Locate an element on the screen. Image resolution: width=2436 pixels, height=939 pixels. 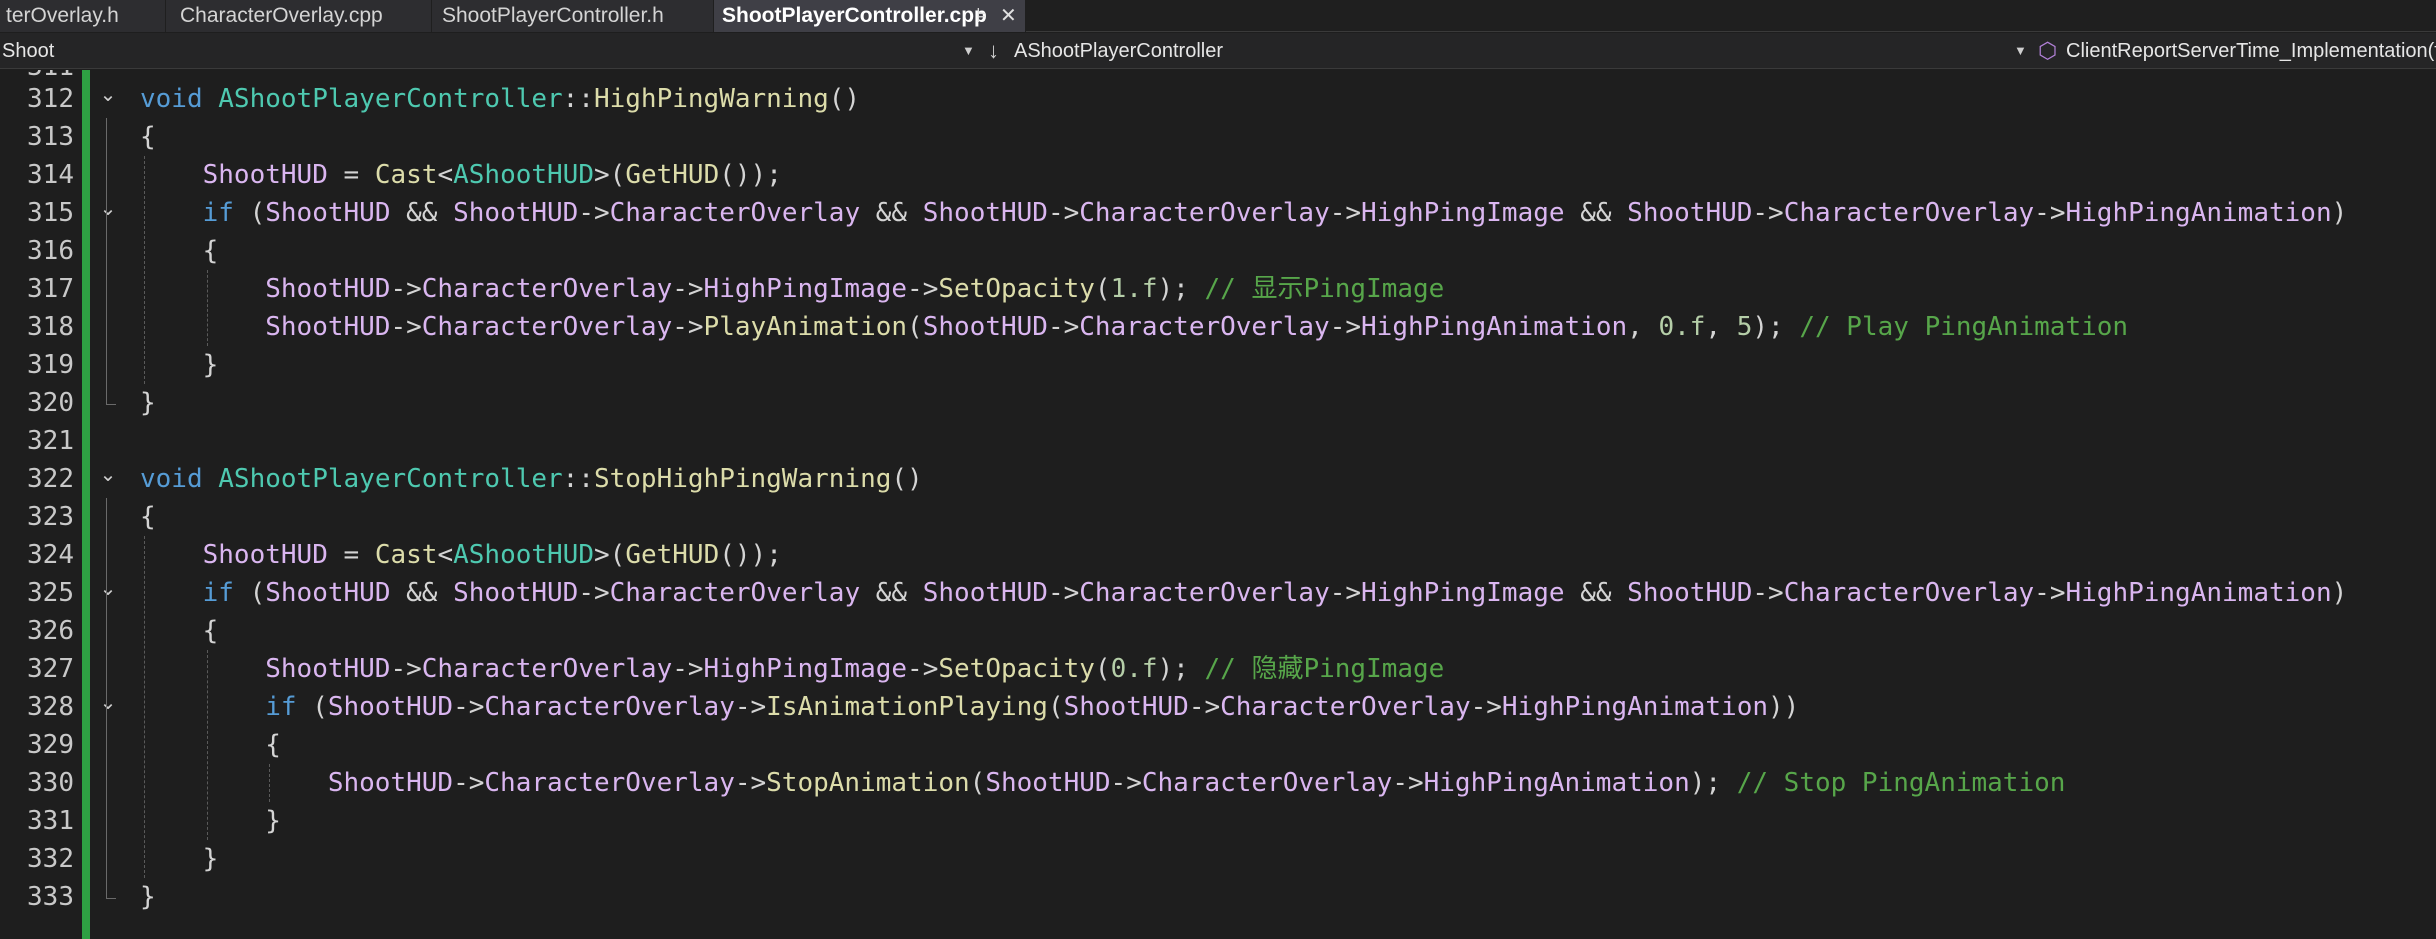
tab-label: CharacterOverlay.cpp is located at coordinates (281, 15).